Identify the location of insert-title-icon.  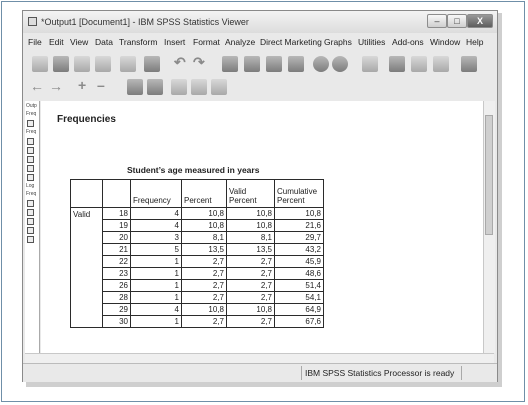
(179, 87).